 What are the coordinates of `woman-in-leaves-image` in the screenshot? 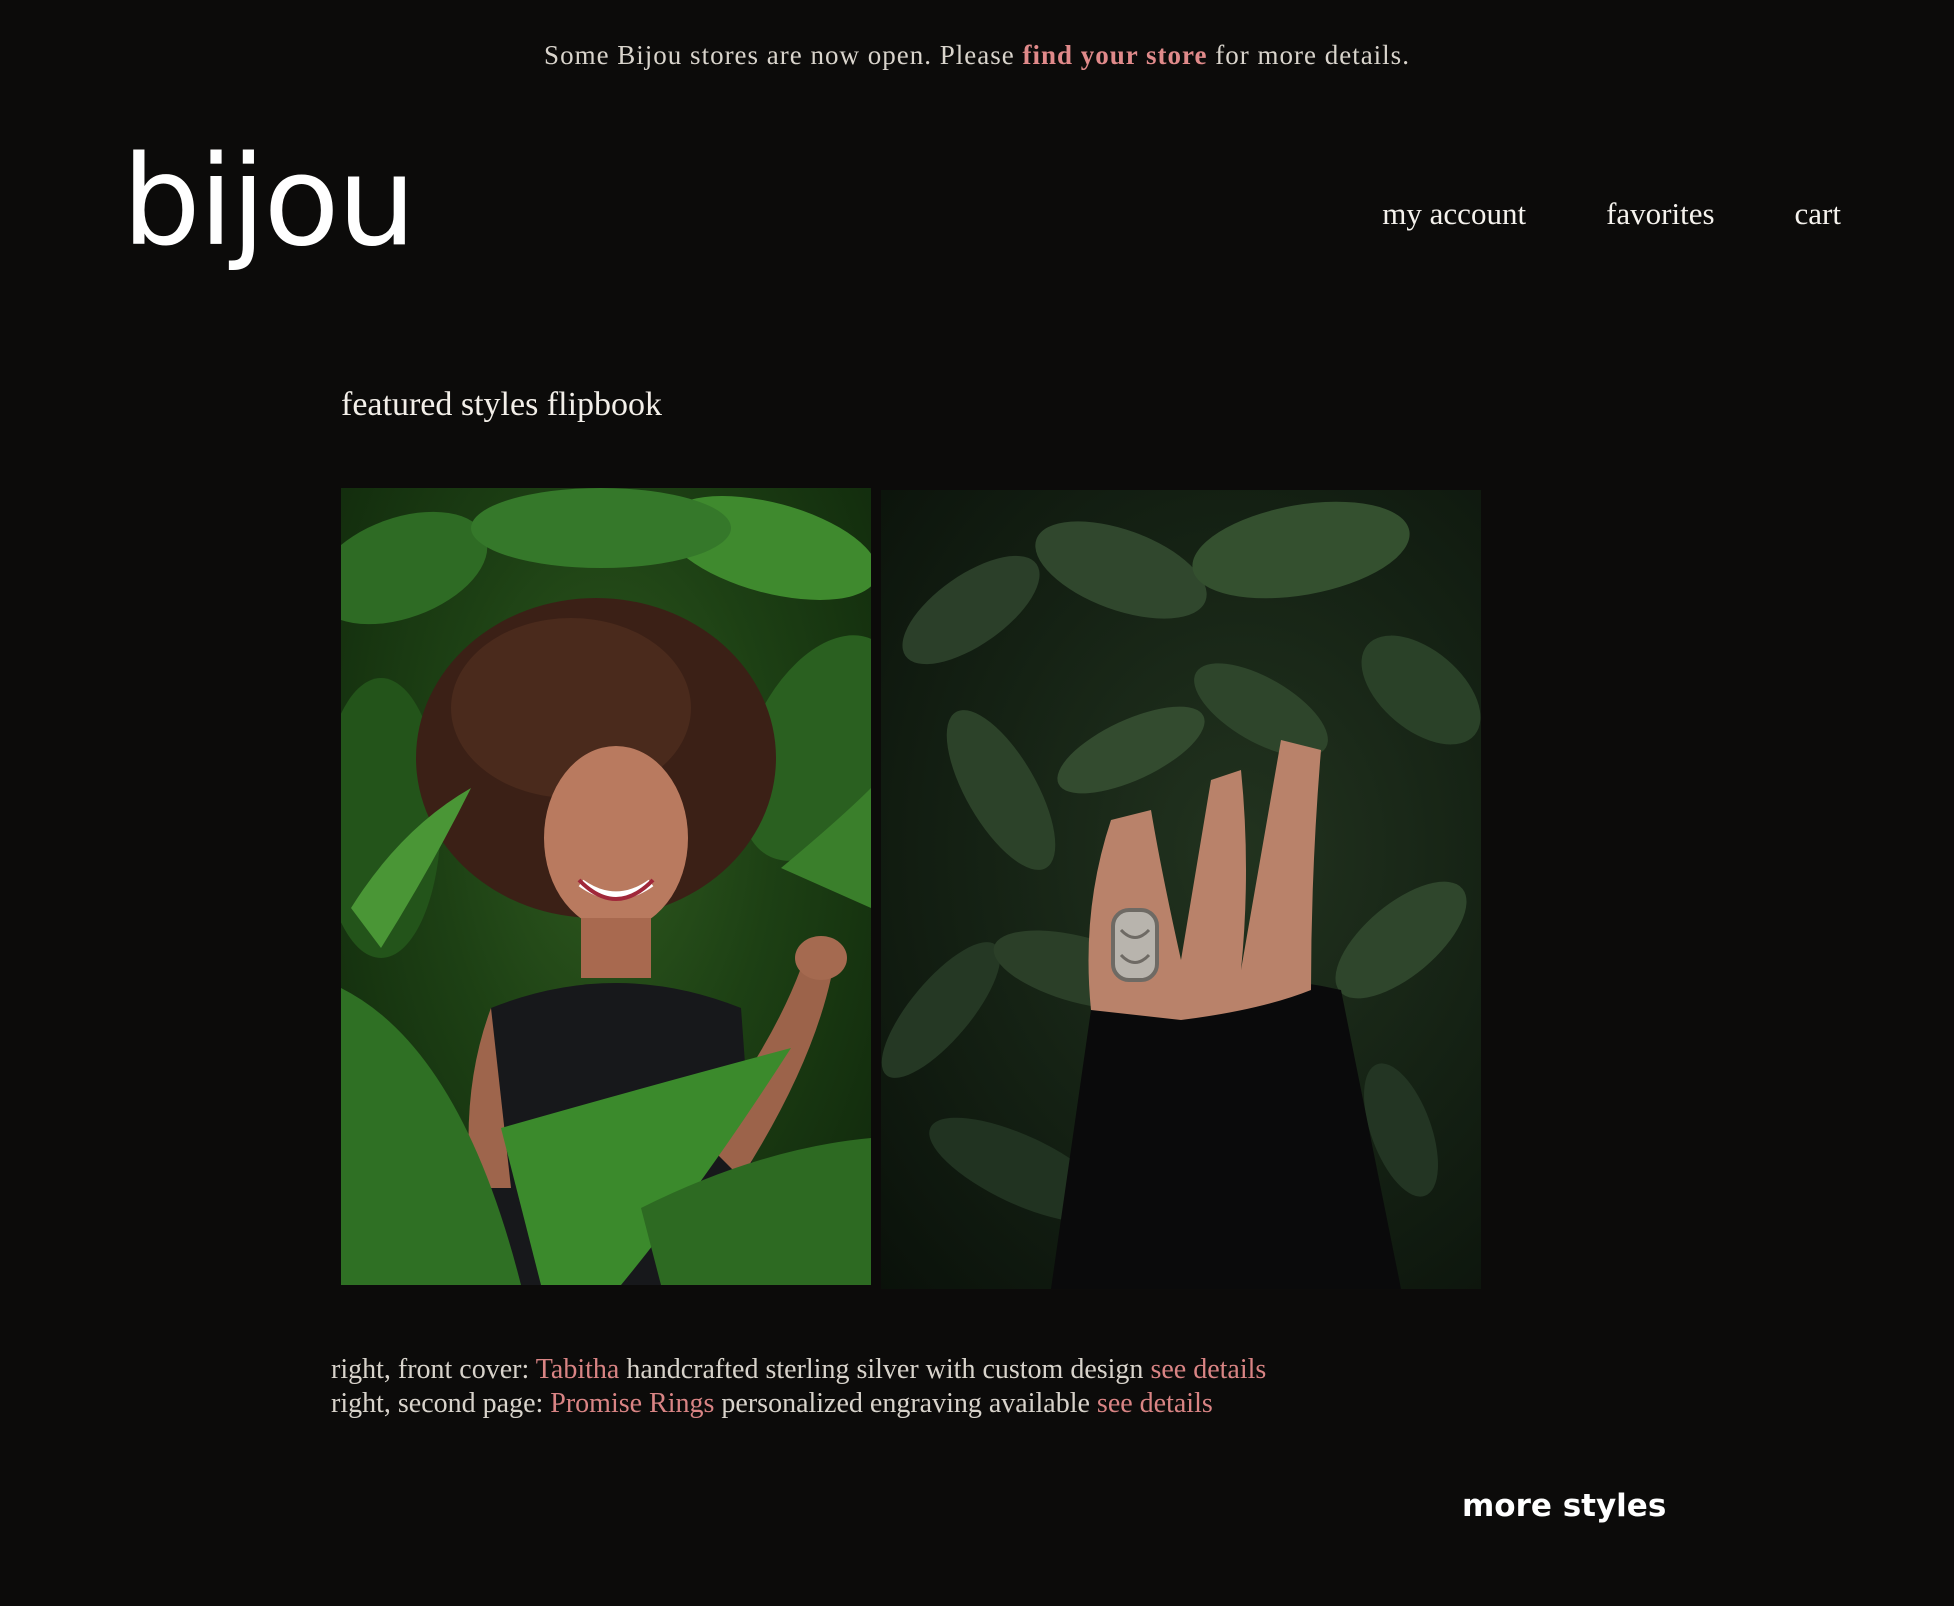 It's located at (606, 886).